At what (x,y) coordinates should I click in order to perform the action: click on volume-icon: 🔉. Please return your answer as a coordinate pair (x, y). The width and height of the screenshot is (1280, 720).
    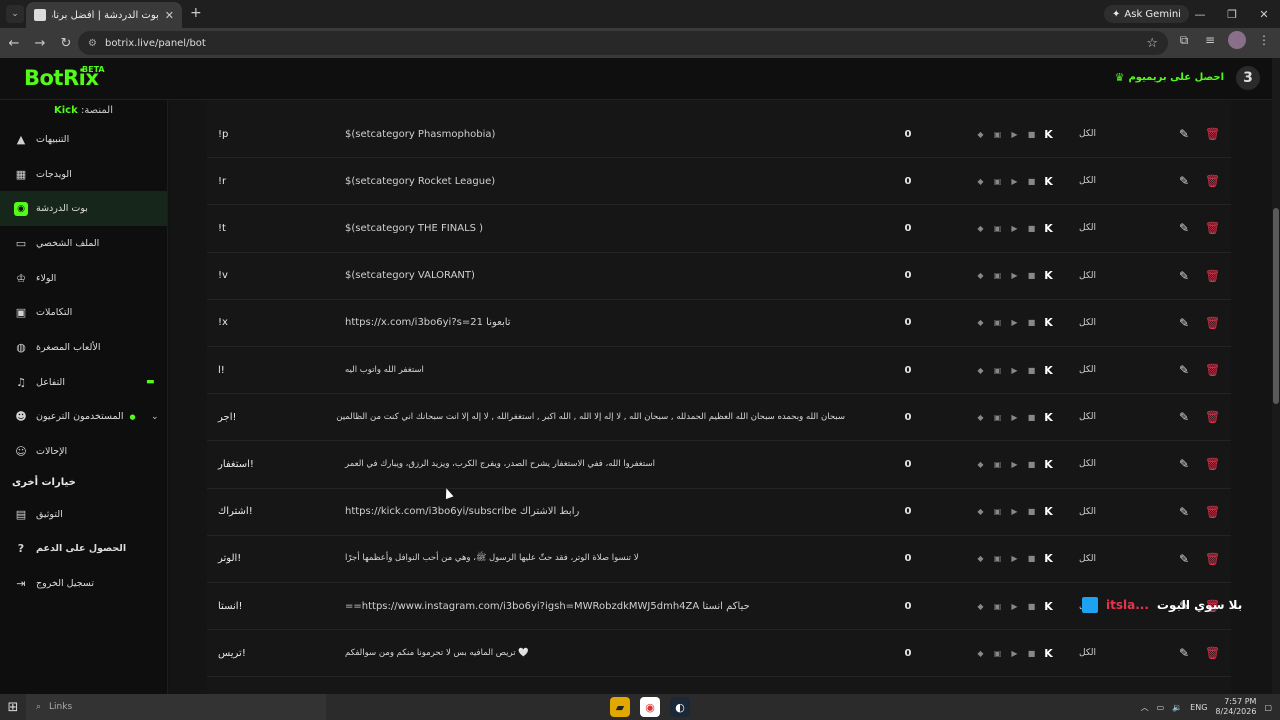
    Looking at the image, I should click on (1177, 707).